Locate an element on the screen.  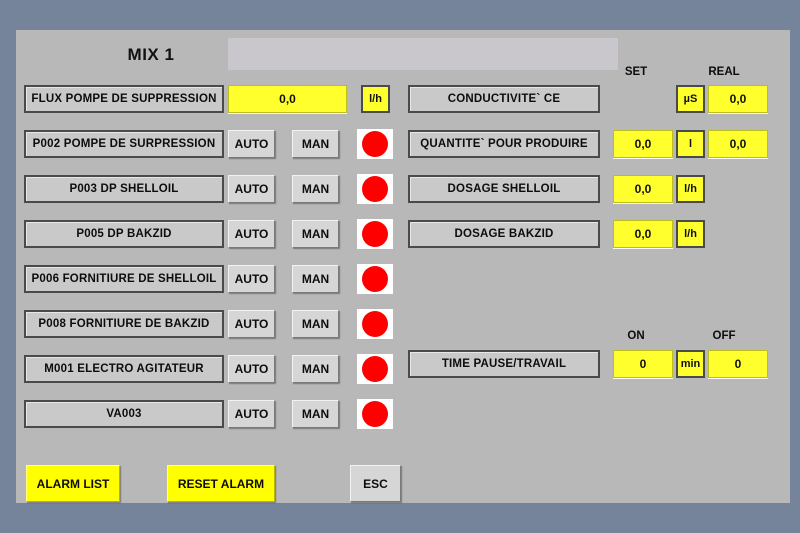
unit-flux-pompe-de-suppression: l/h is located at coordinates (375, 99).